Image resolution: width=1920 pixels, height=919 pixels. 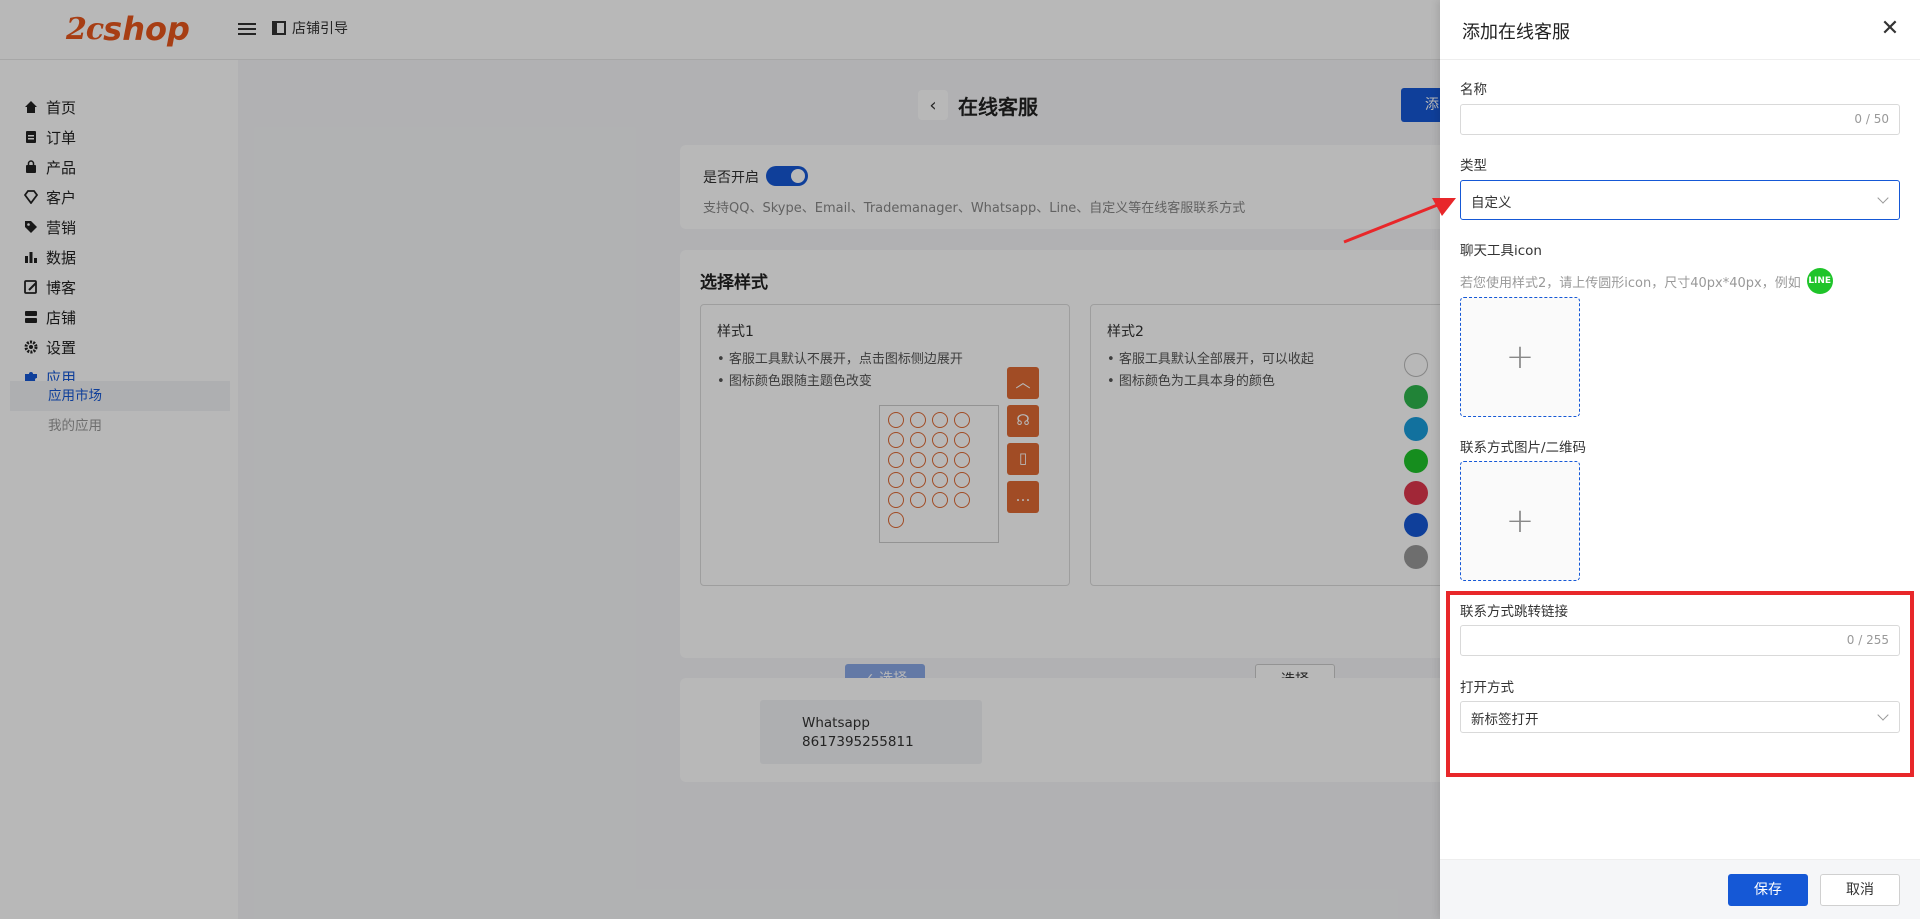 What do you see at coordinates (1473, 90) in the screenshot?
I see `name-label: 名称` at bounding box center [1473, 90].